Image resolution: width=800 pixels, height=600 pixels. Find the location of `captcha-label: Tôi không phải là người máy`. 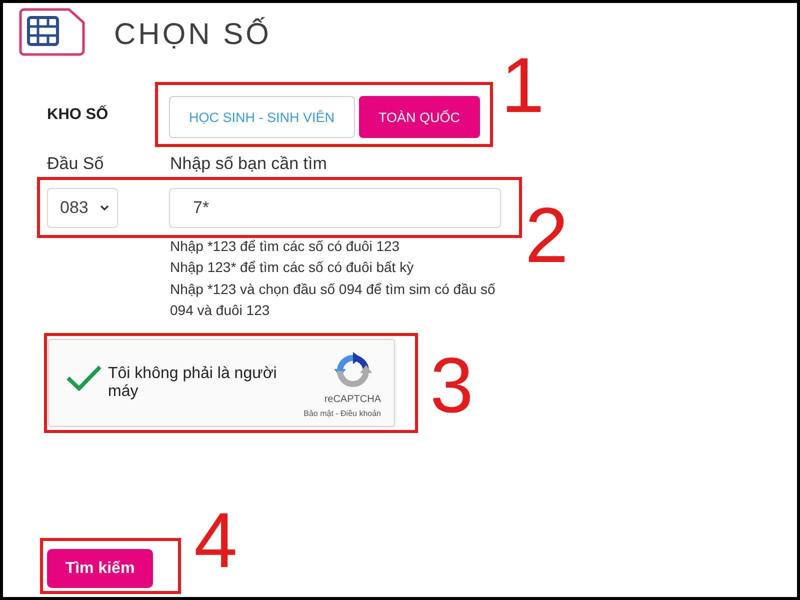

captcha-label: Tôi không phải là người máy is located at coordinates (193, 383).